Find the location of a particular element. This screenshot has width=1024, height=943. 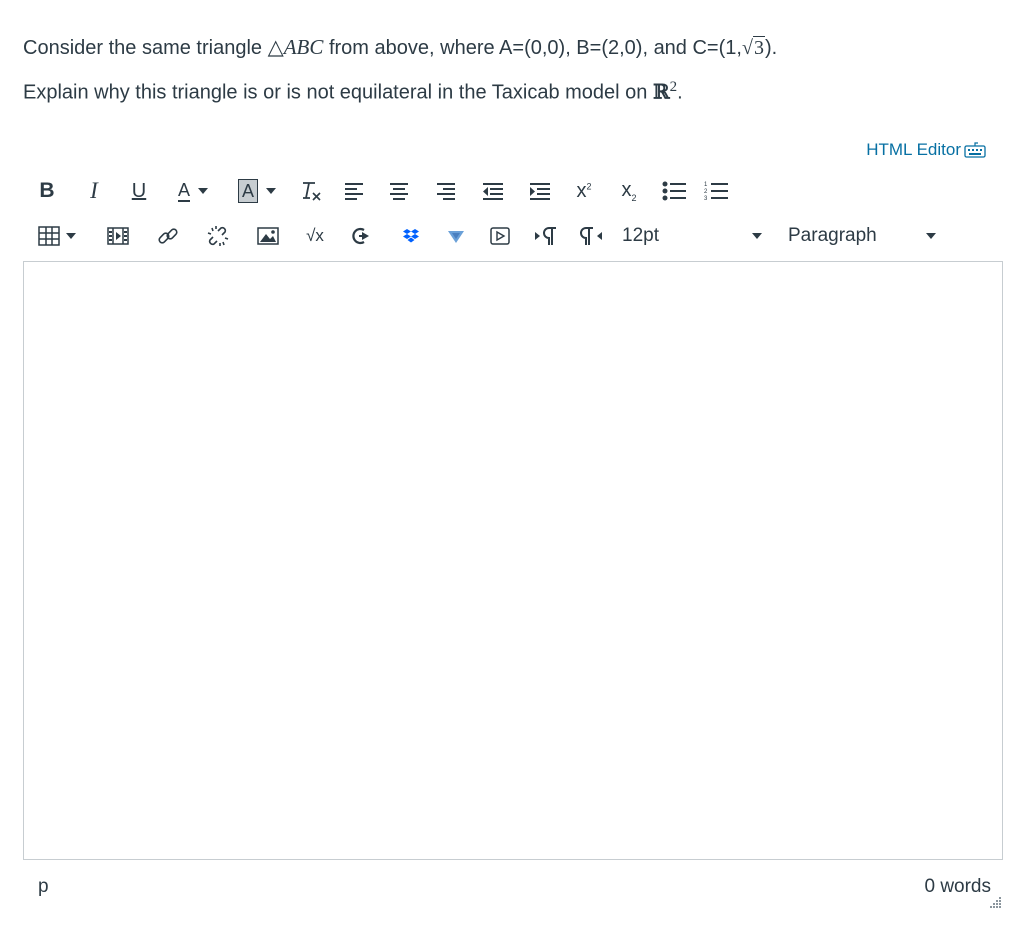

table-button is located at coordinates (57, 236).